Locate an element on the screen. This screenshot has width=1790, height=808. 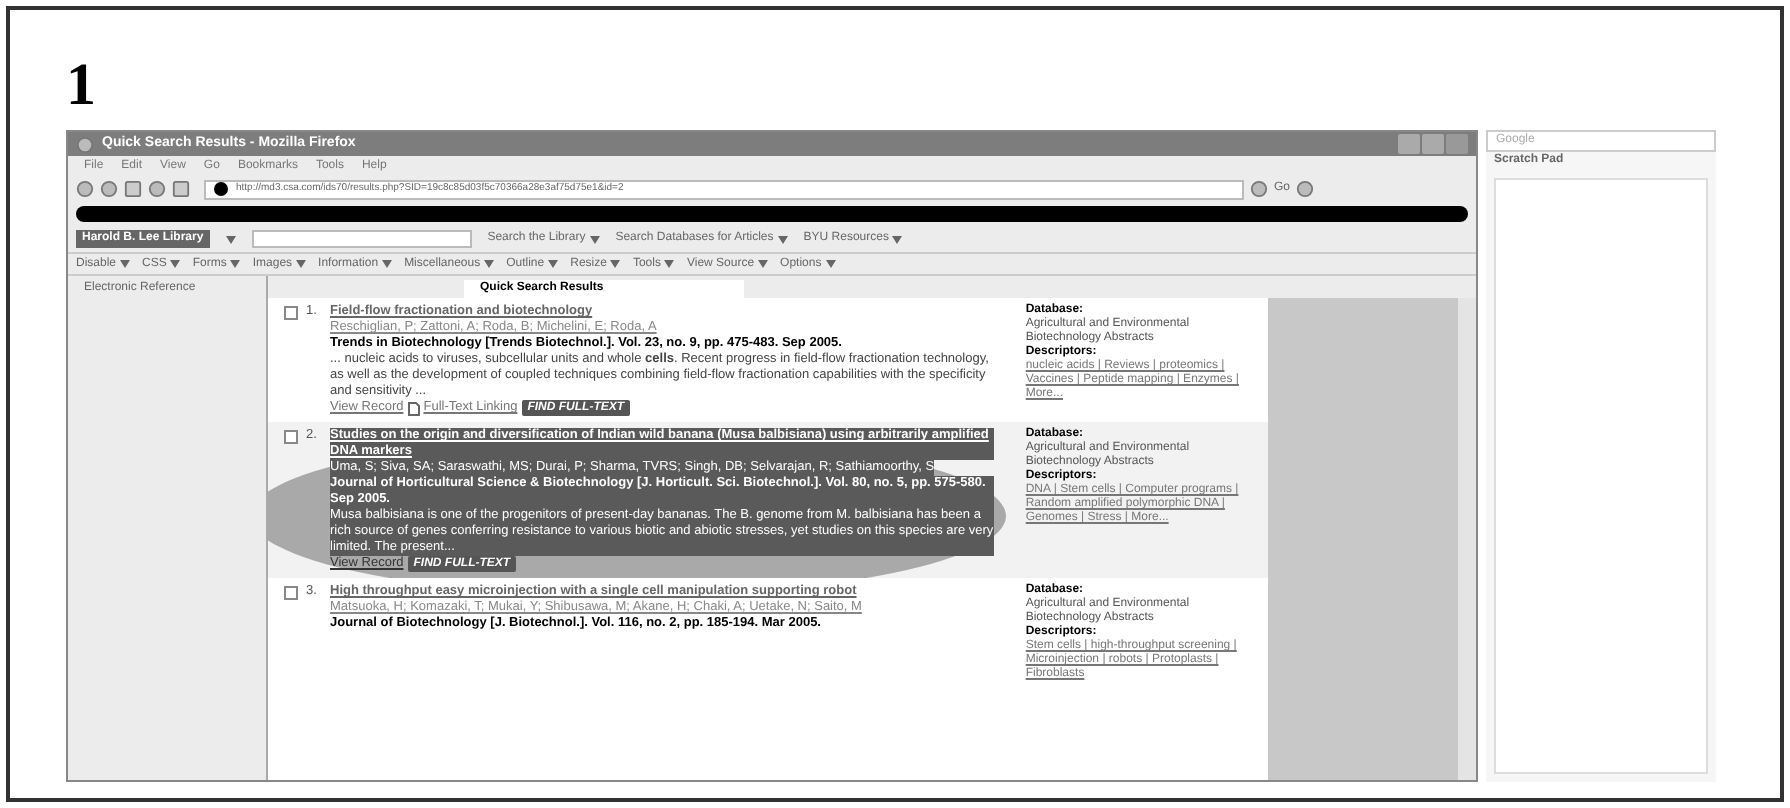
toolbar-search-field is located at coordinates (361, 239).